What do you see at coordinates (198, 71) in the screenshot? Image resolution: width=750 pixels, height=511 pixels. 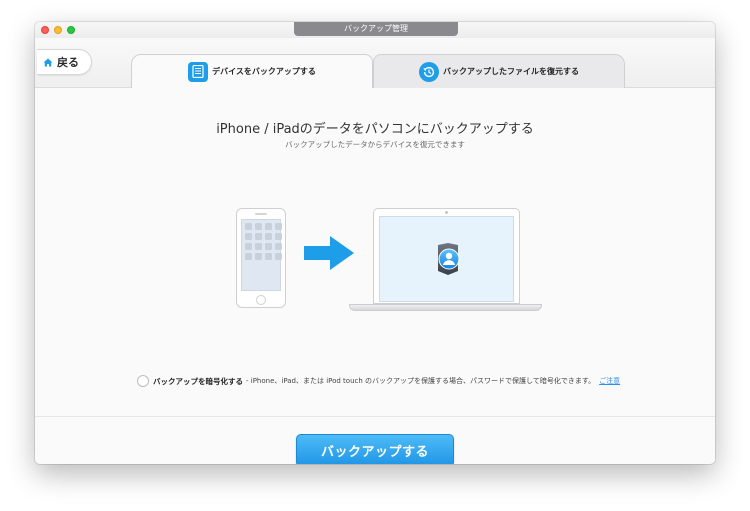 I see `document-icon` at bounding box center [198, 71].